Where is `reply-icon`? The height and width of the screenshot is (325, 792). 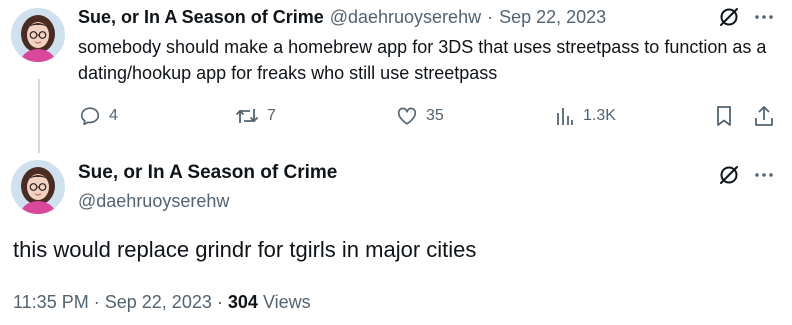 reply-icon is located at coordinates (90, 116).